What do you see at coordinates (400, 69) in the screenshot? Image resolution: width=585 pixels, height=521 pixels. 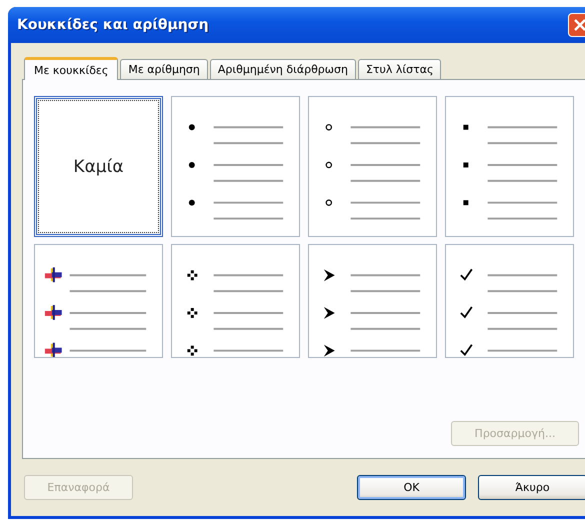 I see `tab: Στυλ λίστας` at bounding box center [400, 69].